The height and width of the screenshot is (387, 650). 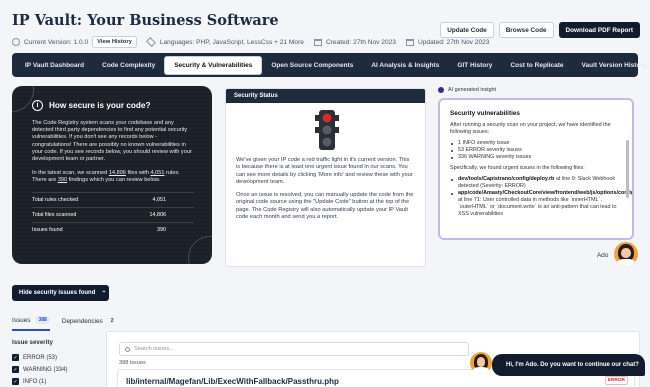 I want to click on status-heading: Security Status, so click(x=325, y=96).